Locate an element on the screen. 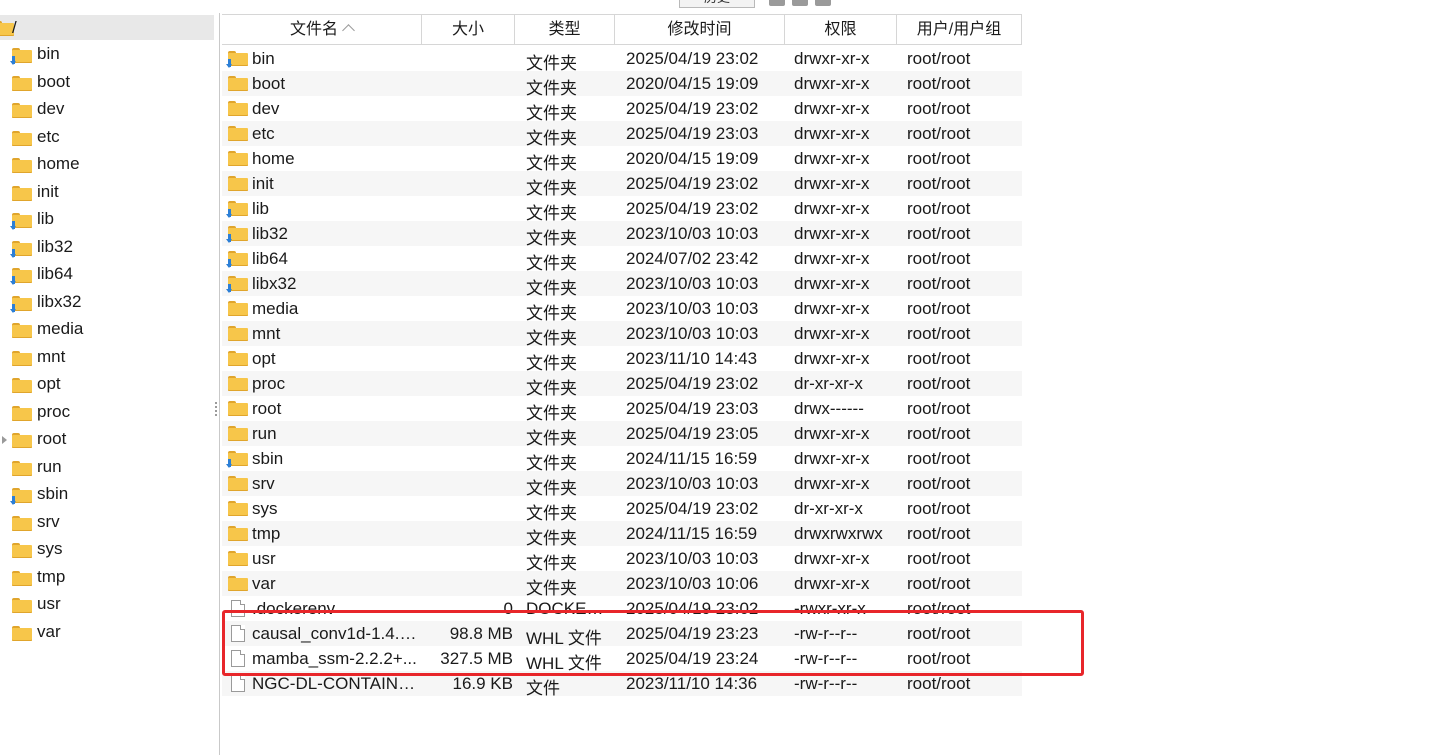 The width and height of the screenshot is (1429, 755). tree-item-proc: proc is located at coordinates (107, 413).